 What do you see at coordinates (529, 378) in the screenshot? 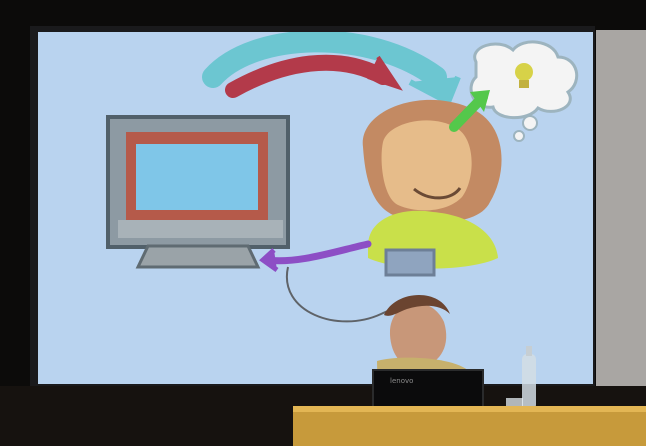
I see `water-bottle-icon` at bounding box center [529, 378].